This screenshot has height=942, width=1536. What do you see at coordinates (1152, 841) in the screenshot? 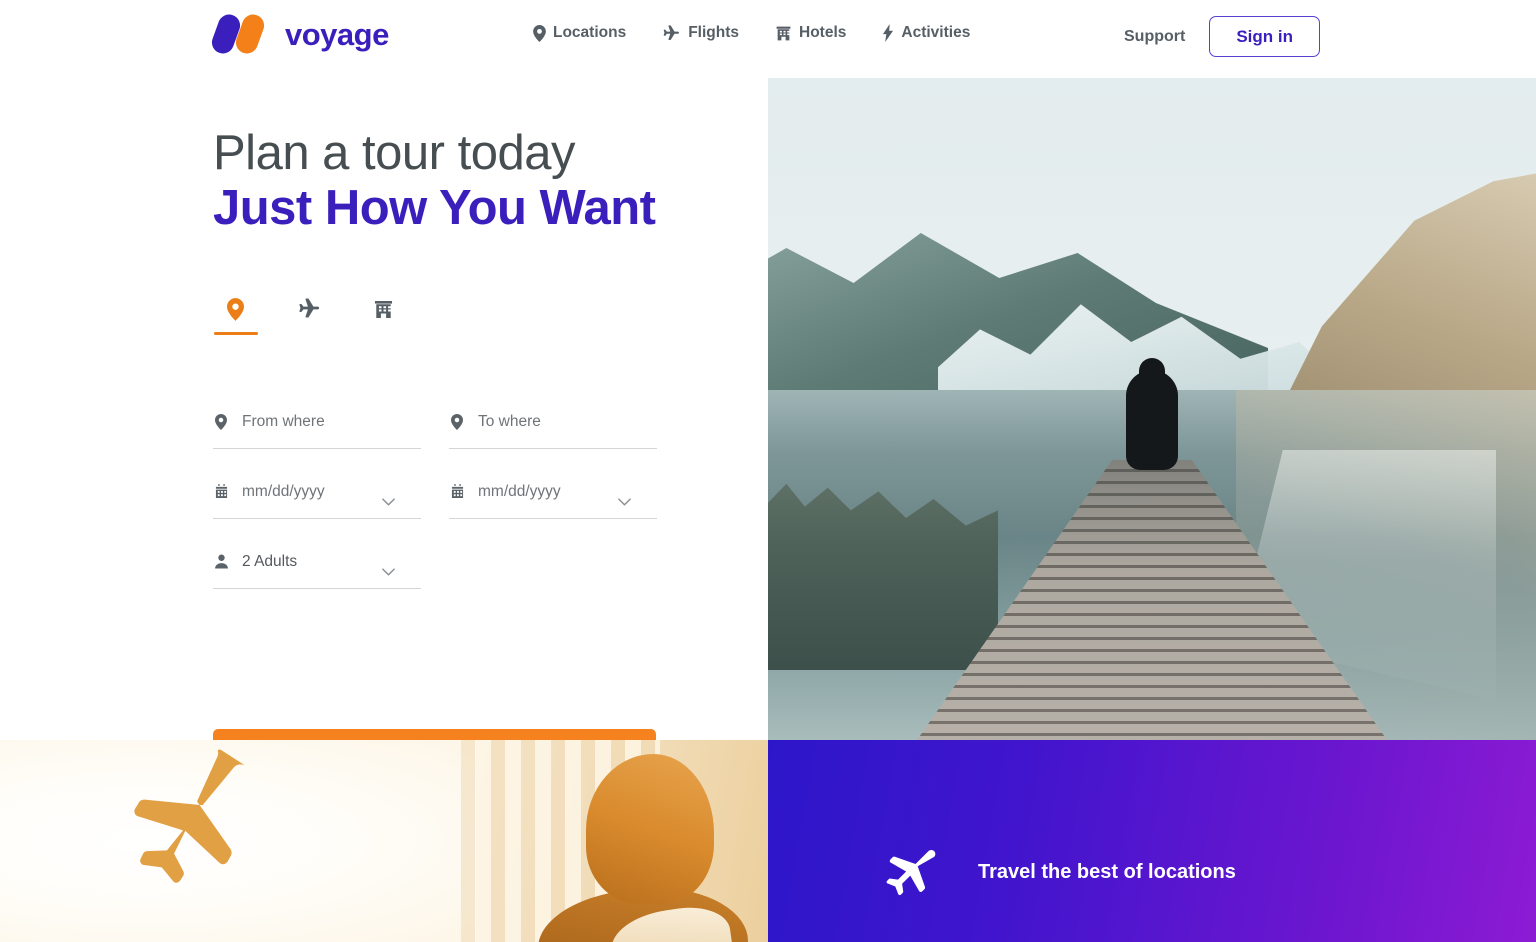
I see `promo-banner: Travel the best of locations` at bounding box center [1152, 841].